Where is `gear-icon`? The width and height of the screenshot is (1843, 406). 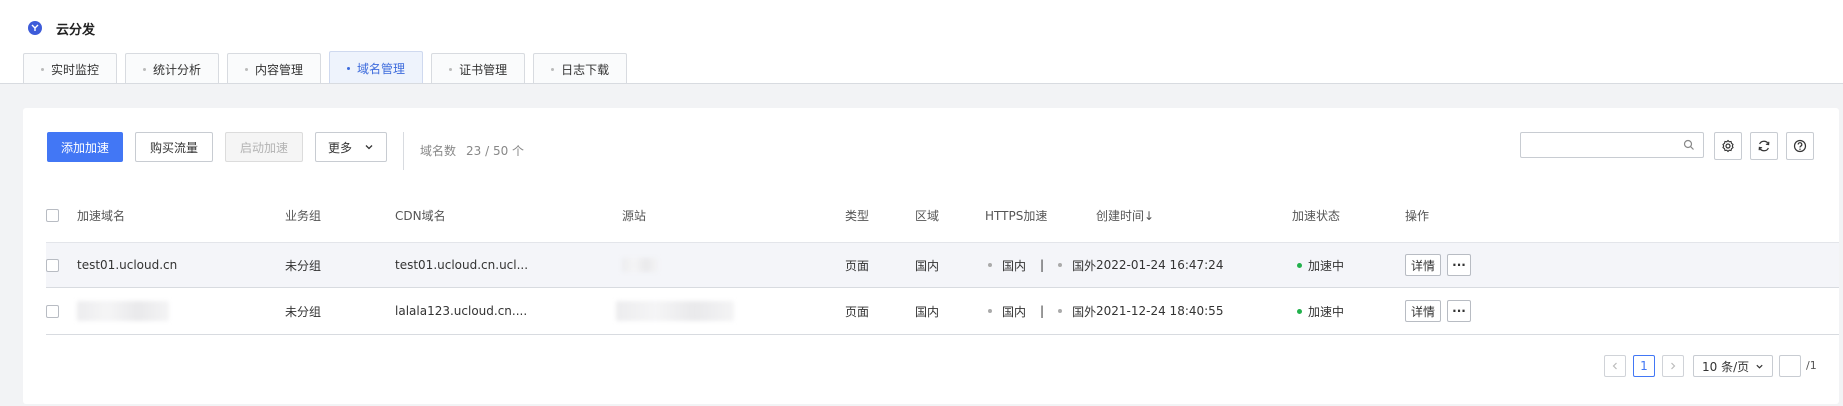
gear-icon is located at coordinates (1728, 146).